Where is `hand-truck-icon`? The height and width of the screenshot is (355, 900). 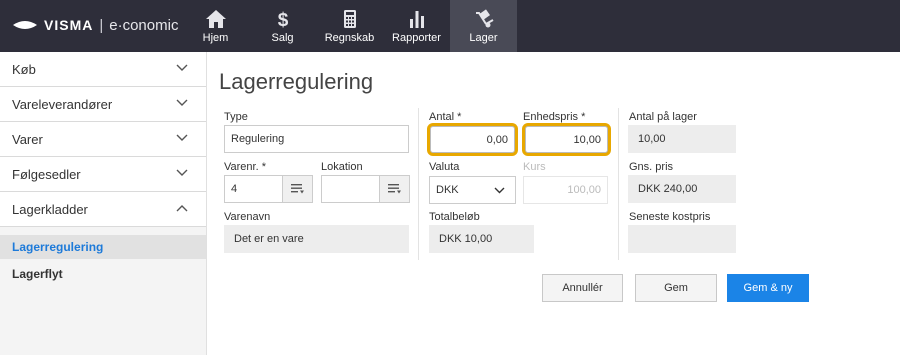 hand-truck-icon is located at coordinates (484, 19).